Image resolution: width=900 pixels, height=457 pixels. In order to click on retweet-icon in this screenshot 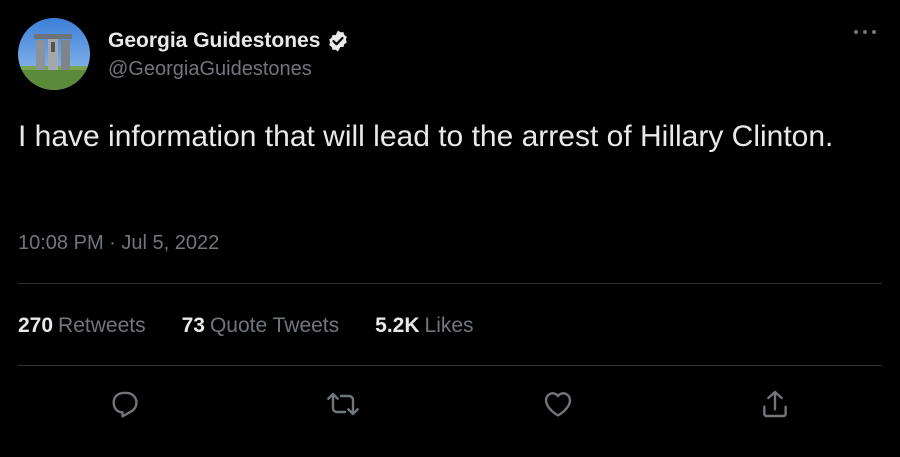, I will do `click(343, 404)`.